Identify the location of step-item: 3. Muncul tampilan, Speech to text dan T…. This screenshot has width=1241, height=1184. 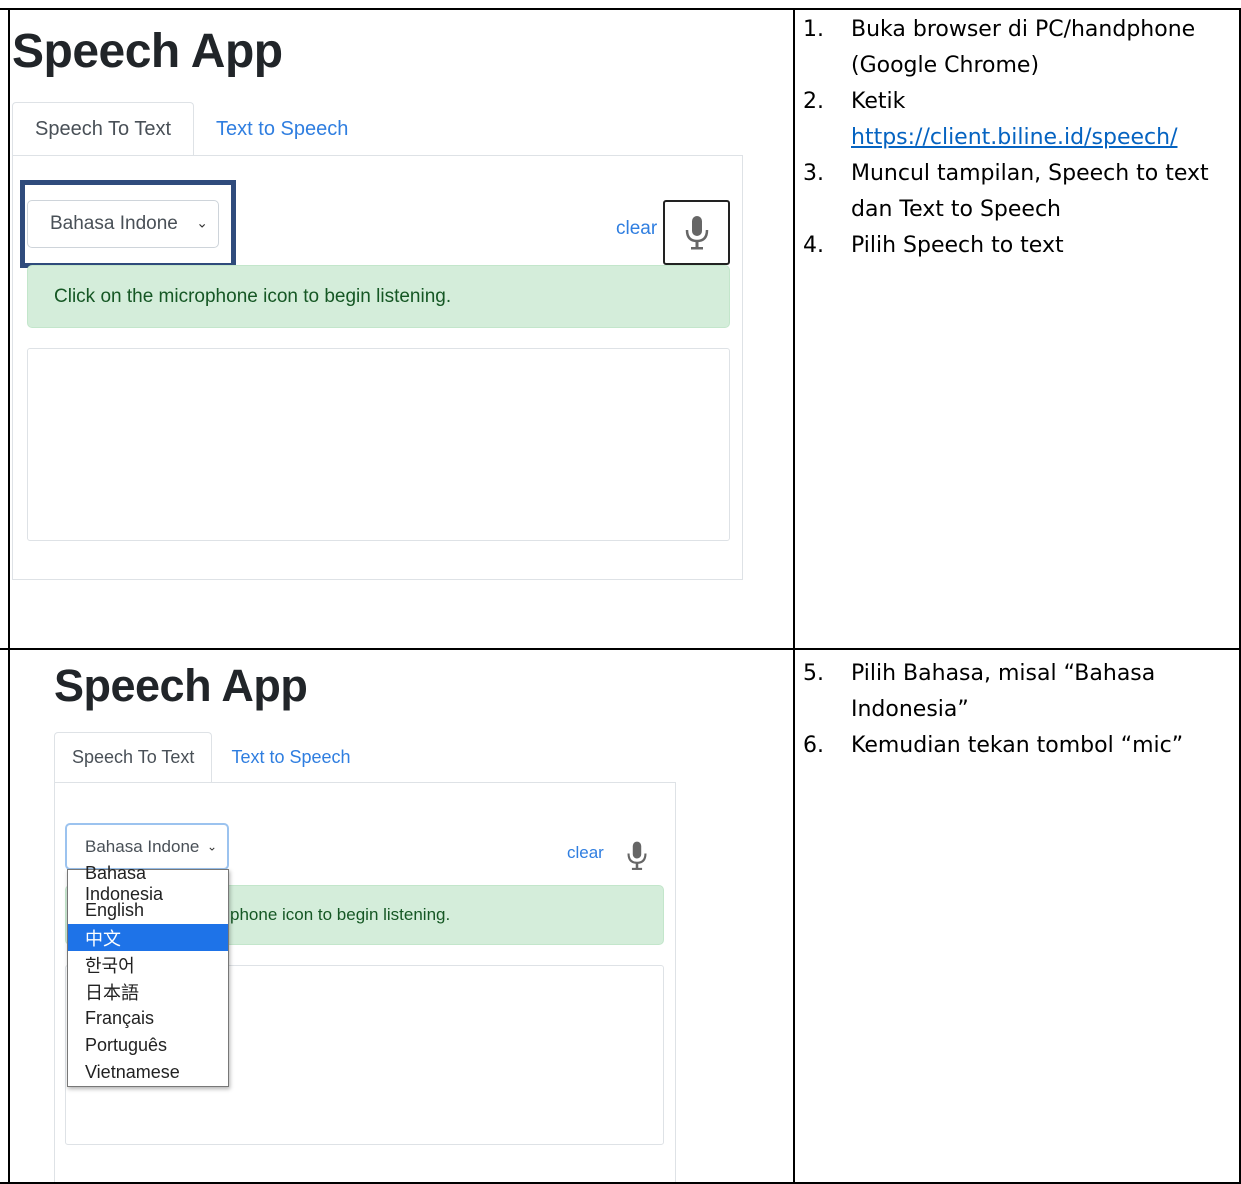
(1018, 192).